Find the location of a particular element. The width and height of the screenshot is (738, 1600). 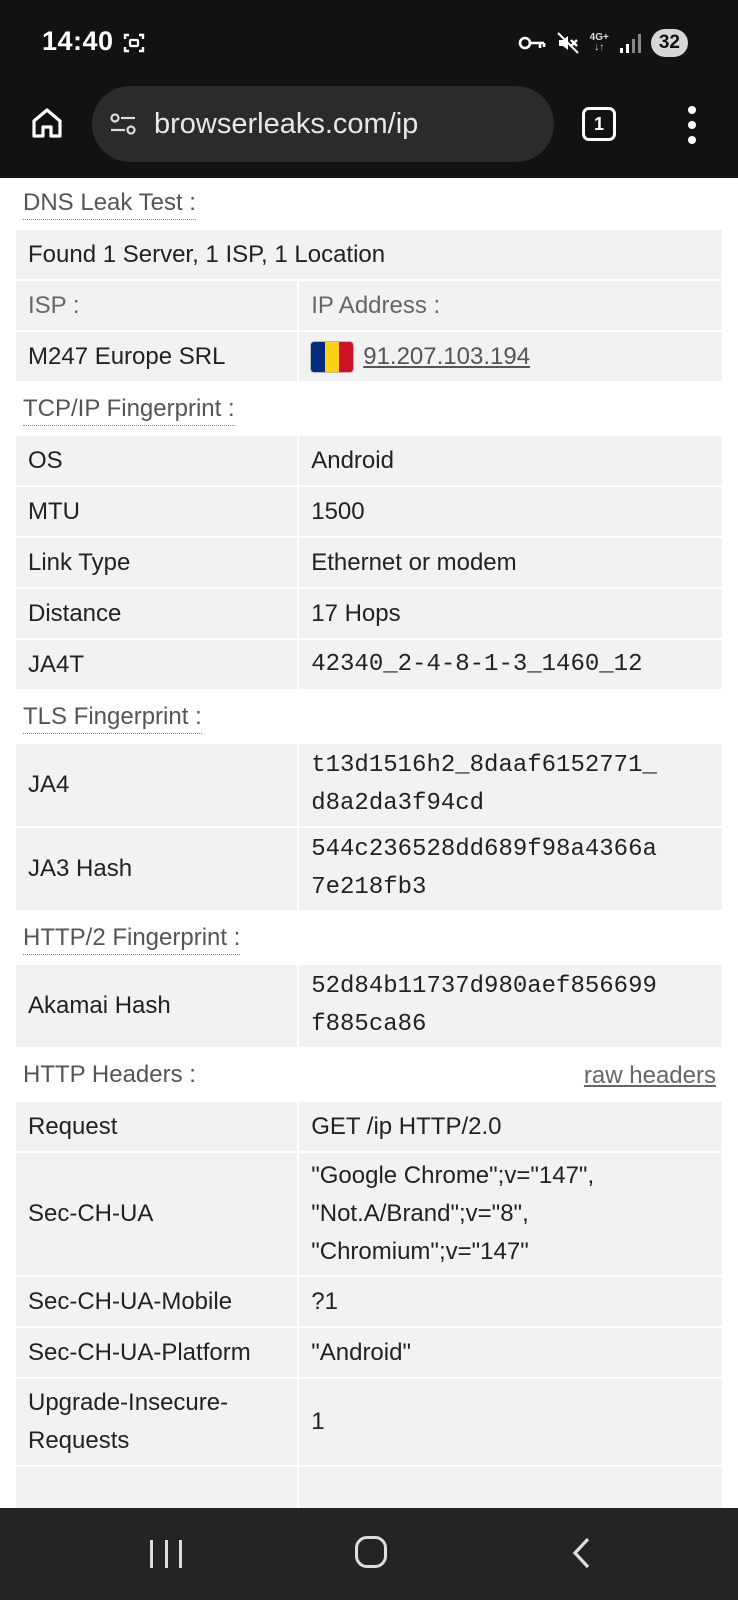

url-bar: browserleaks.com/ip is located at coordinates (323, 124).